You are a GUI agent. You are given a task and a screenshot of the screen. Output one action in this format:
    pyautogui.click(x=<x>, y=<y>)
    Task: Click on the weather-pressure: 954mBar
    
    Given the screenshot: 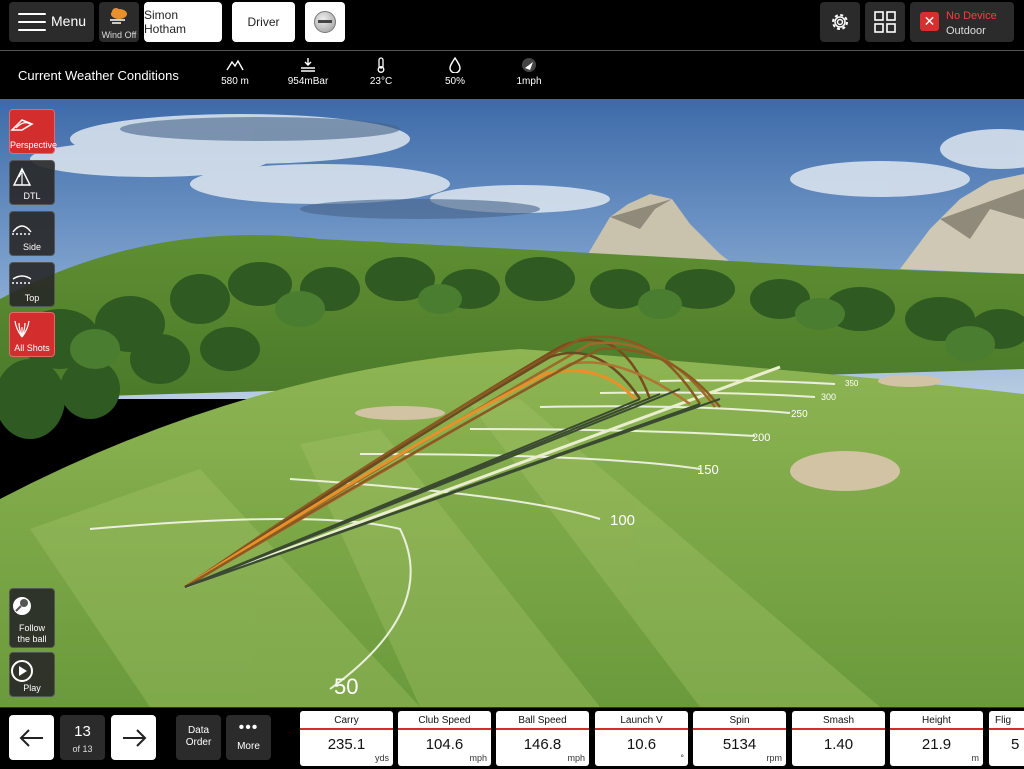 What is the action you would take?
    pyautogui.click(x=308, y=72)
    